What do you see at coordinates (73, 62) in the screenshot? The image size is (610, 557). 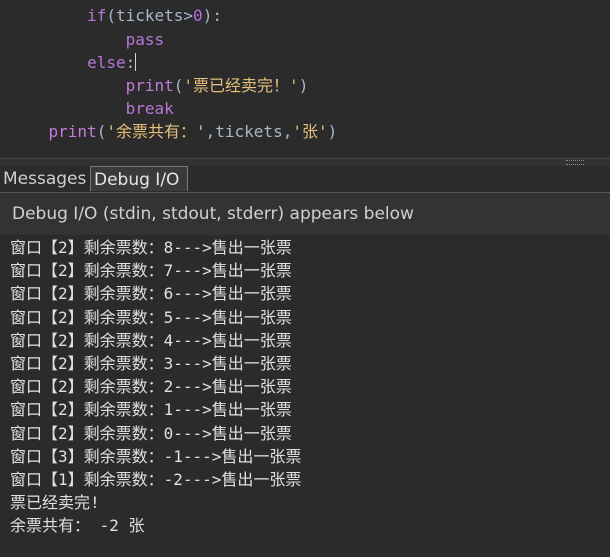 I see `code-line: else:` at bounding box center [73, 62].